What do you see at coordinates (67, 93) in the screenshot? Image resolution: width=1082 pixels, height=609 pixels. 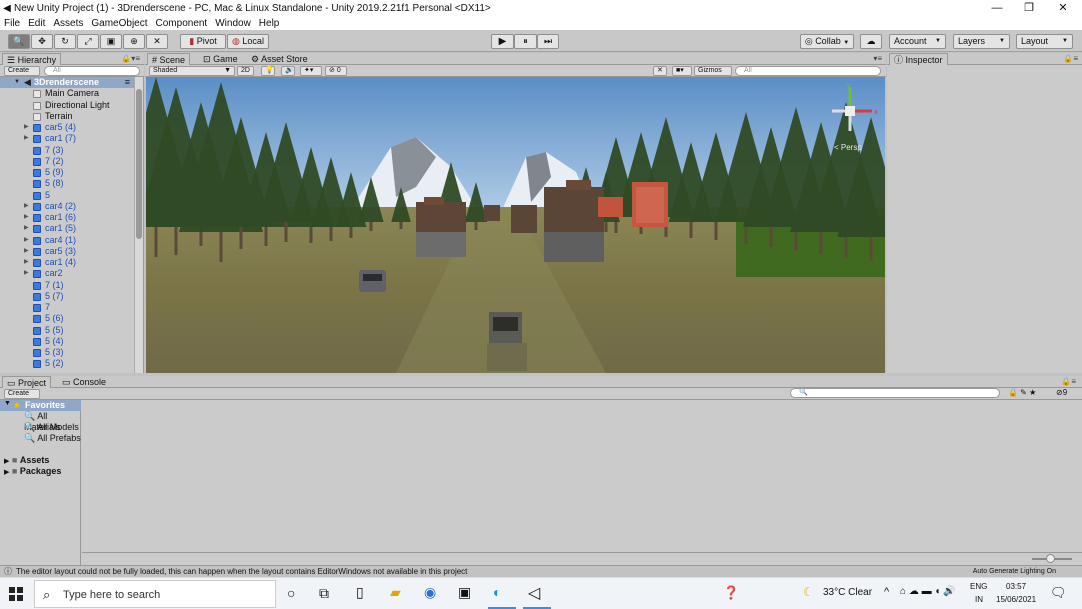 I see `hierarchy-item: Main Camera` at bounding box center [67, 93].